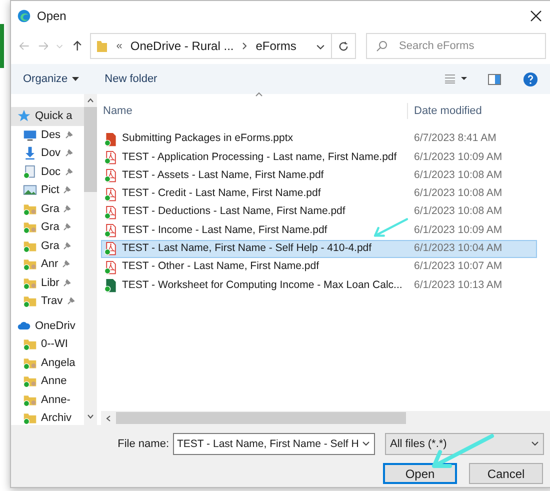 The image size is (550, 491). I want to click on file-row: TEST - Credit - Last Name, First Name.pdf 6/1/2023 10:08 AM, so click(319, 194).